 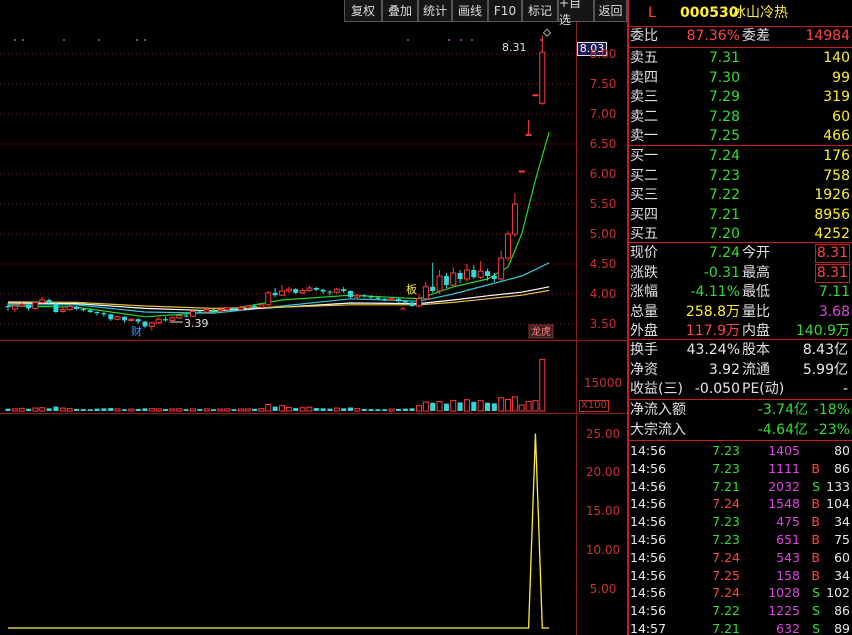 What do you see at coordinates (741, 487) in the screenshot?
I see `tick-row: 14:56 7.21 2032 S 133` at bounding box center [741, 487].